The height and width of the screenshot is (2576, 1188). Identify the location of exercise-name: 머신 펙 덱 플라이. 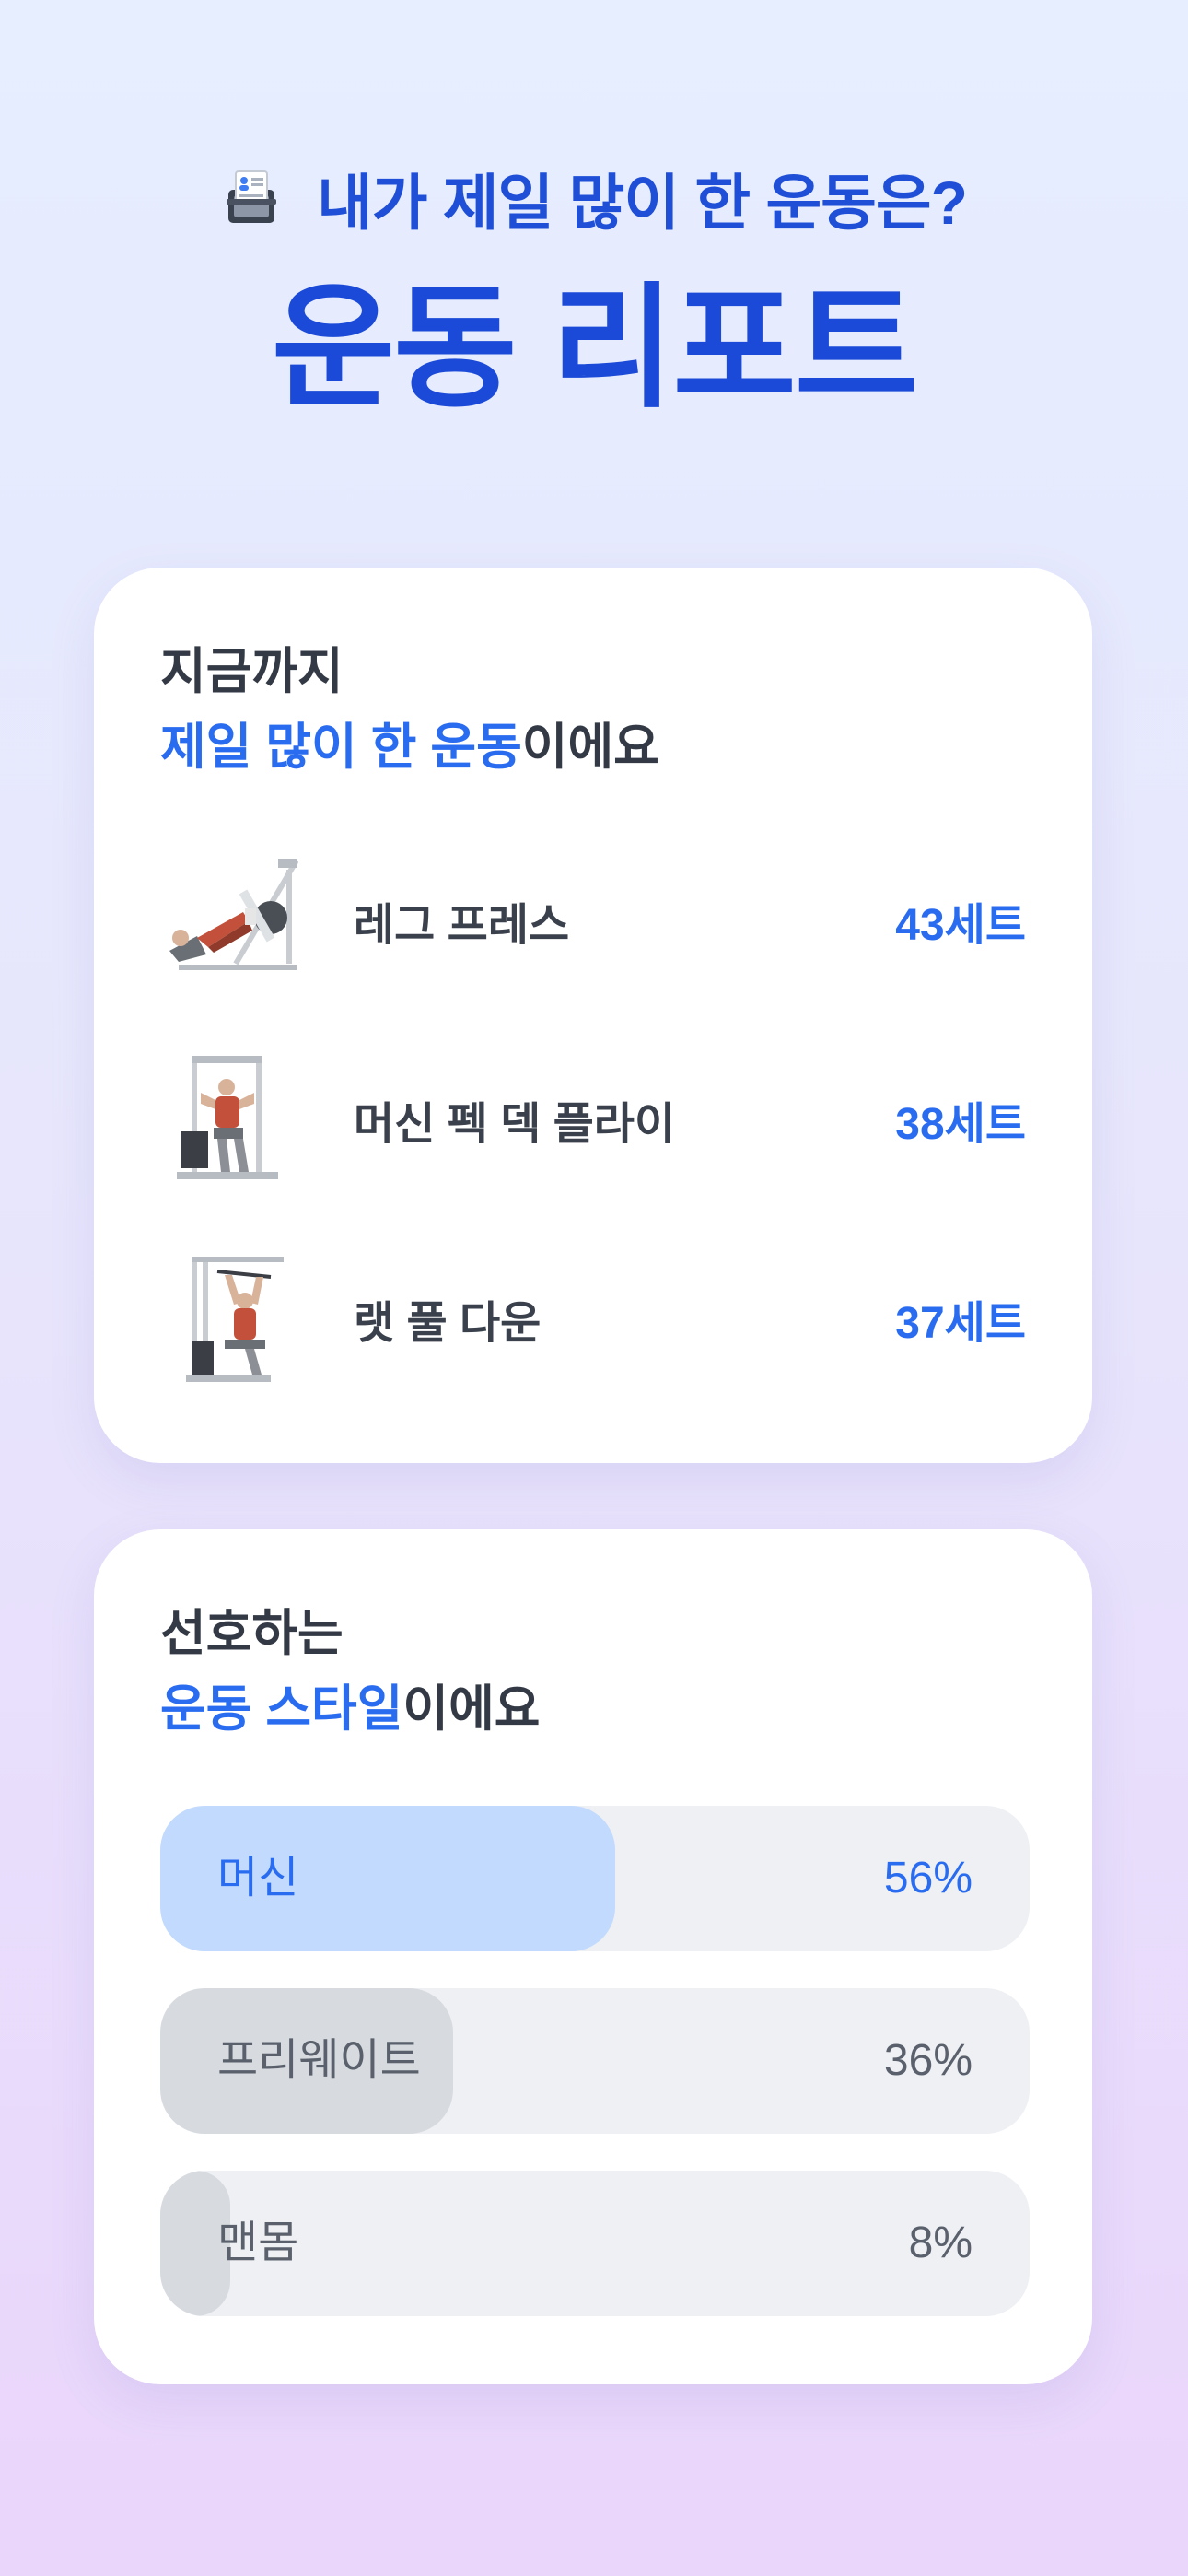
(515, 1124).